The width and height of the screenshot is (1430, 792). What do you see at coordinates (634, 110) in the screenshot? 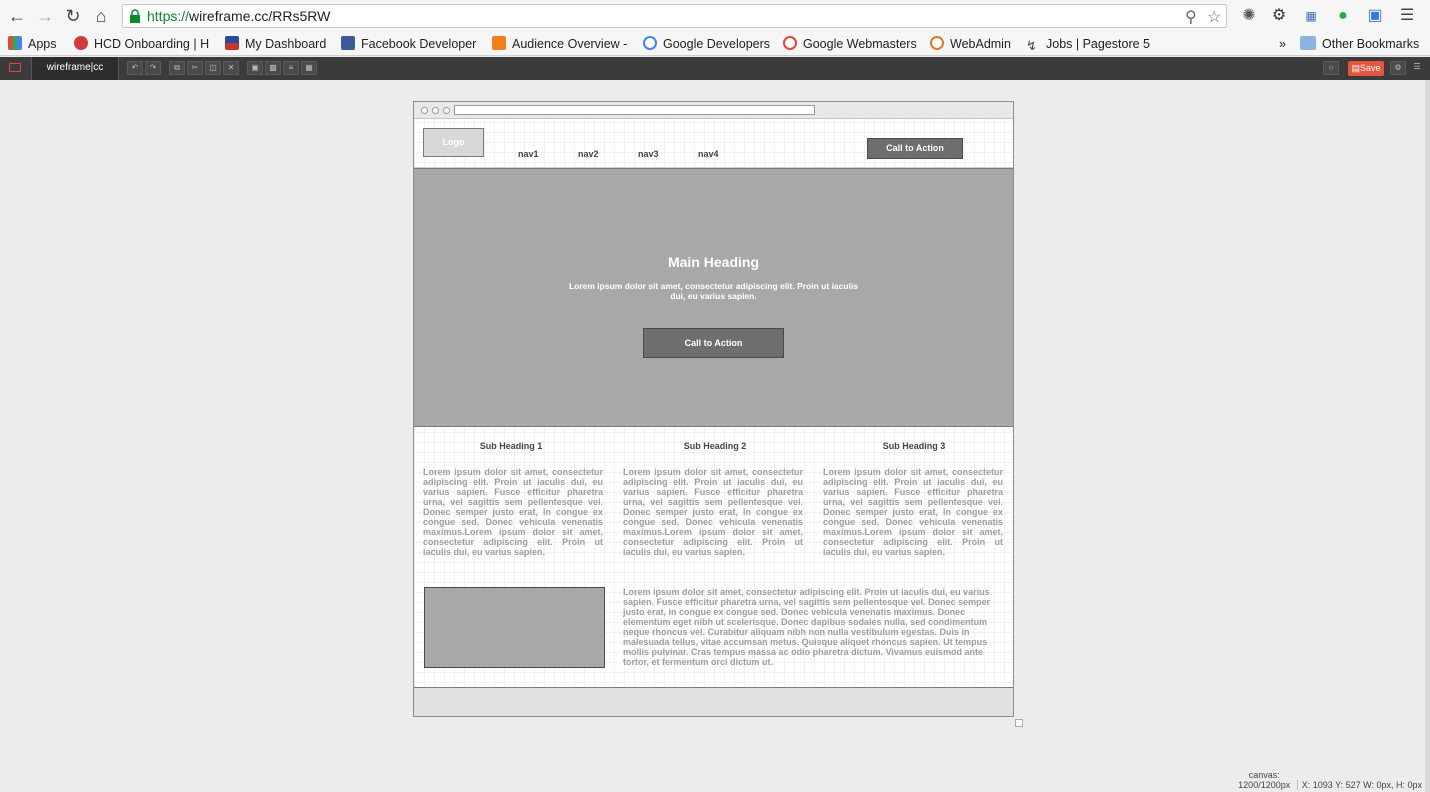
I see `wireframe-url-bar` at bounding box center [634, 110].